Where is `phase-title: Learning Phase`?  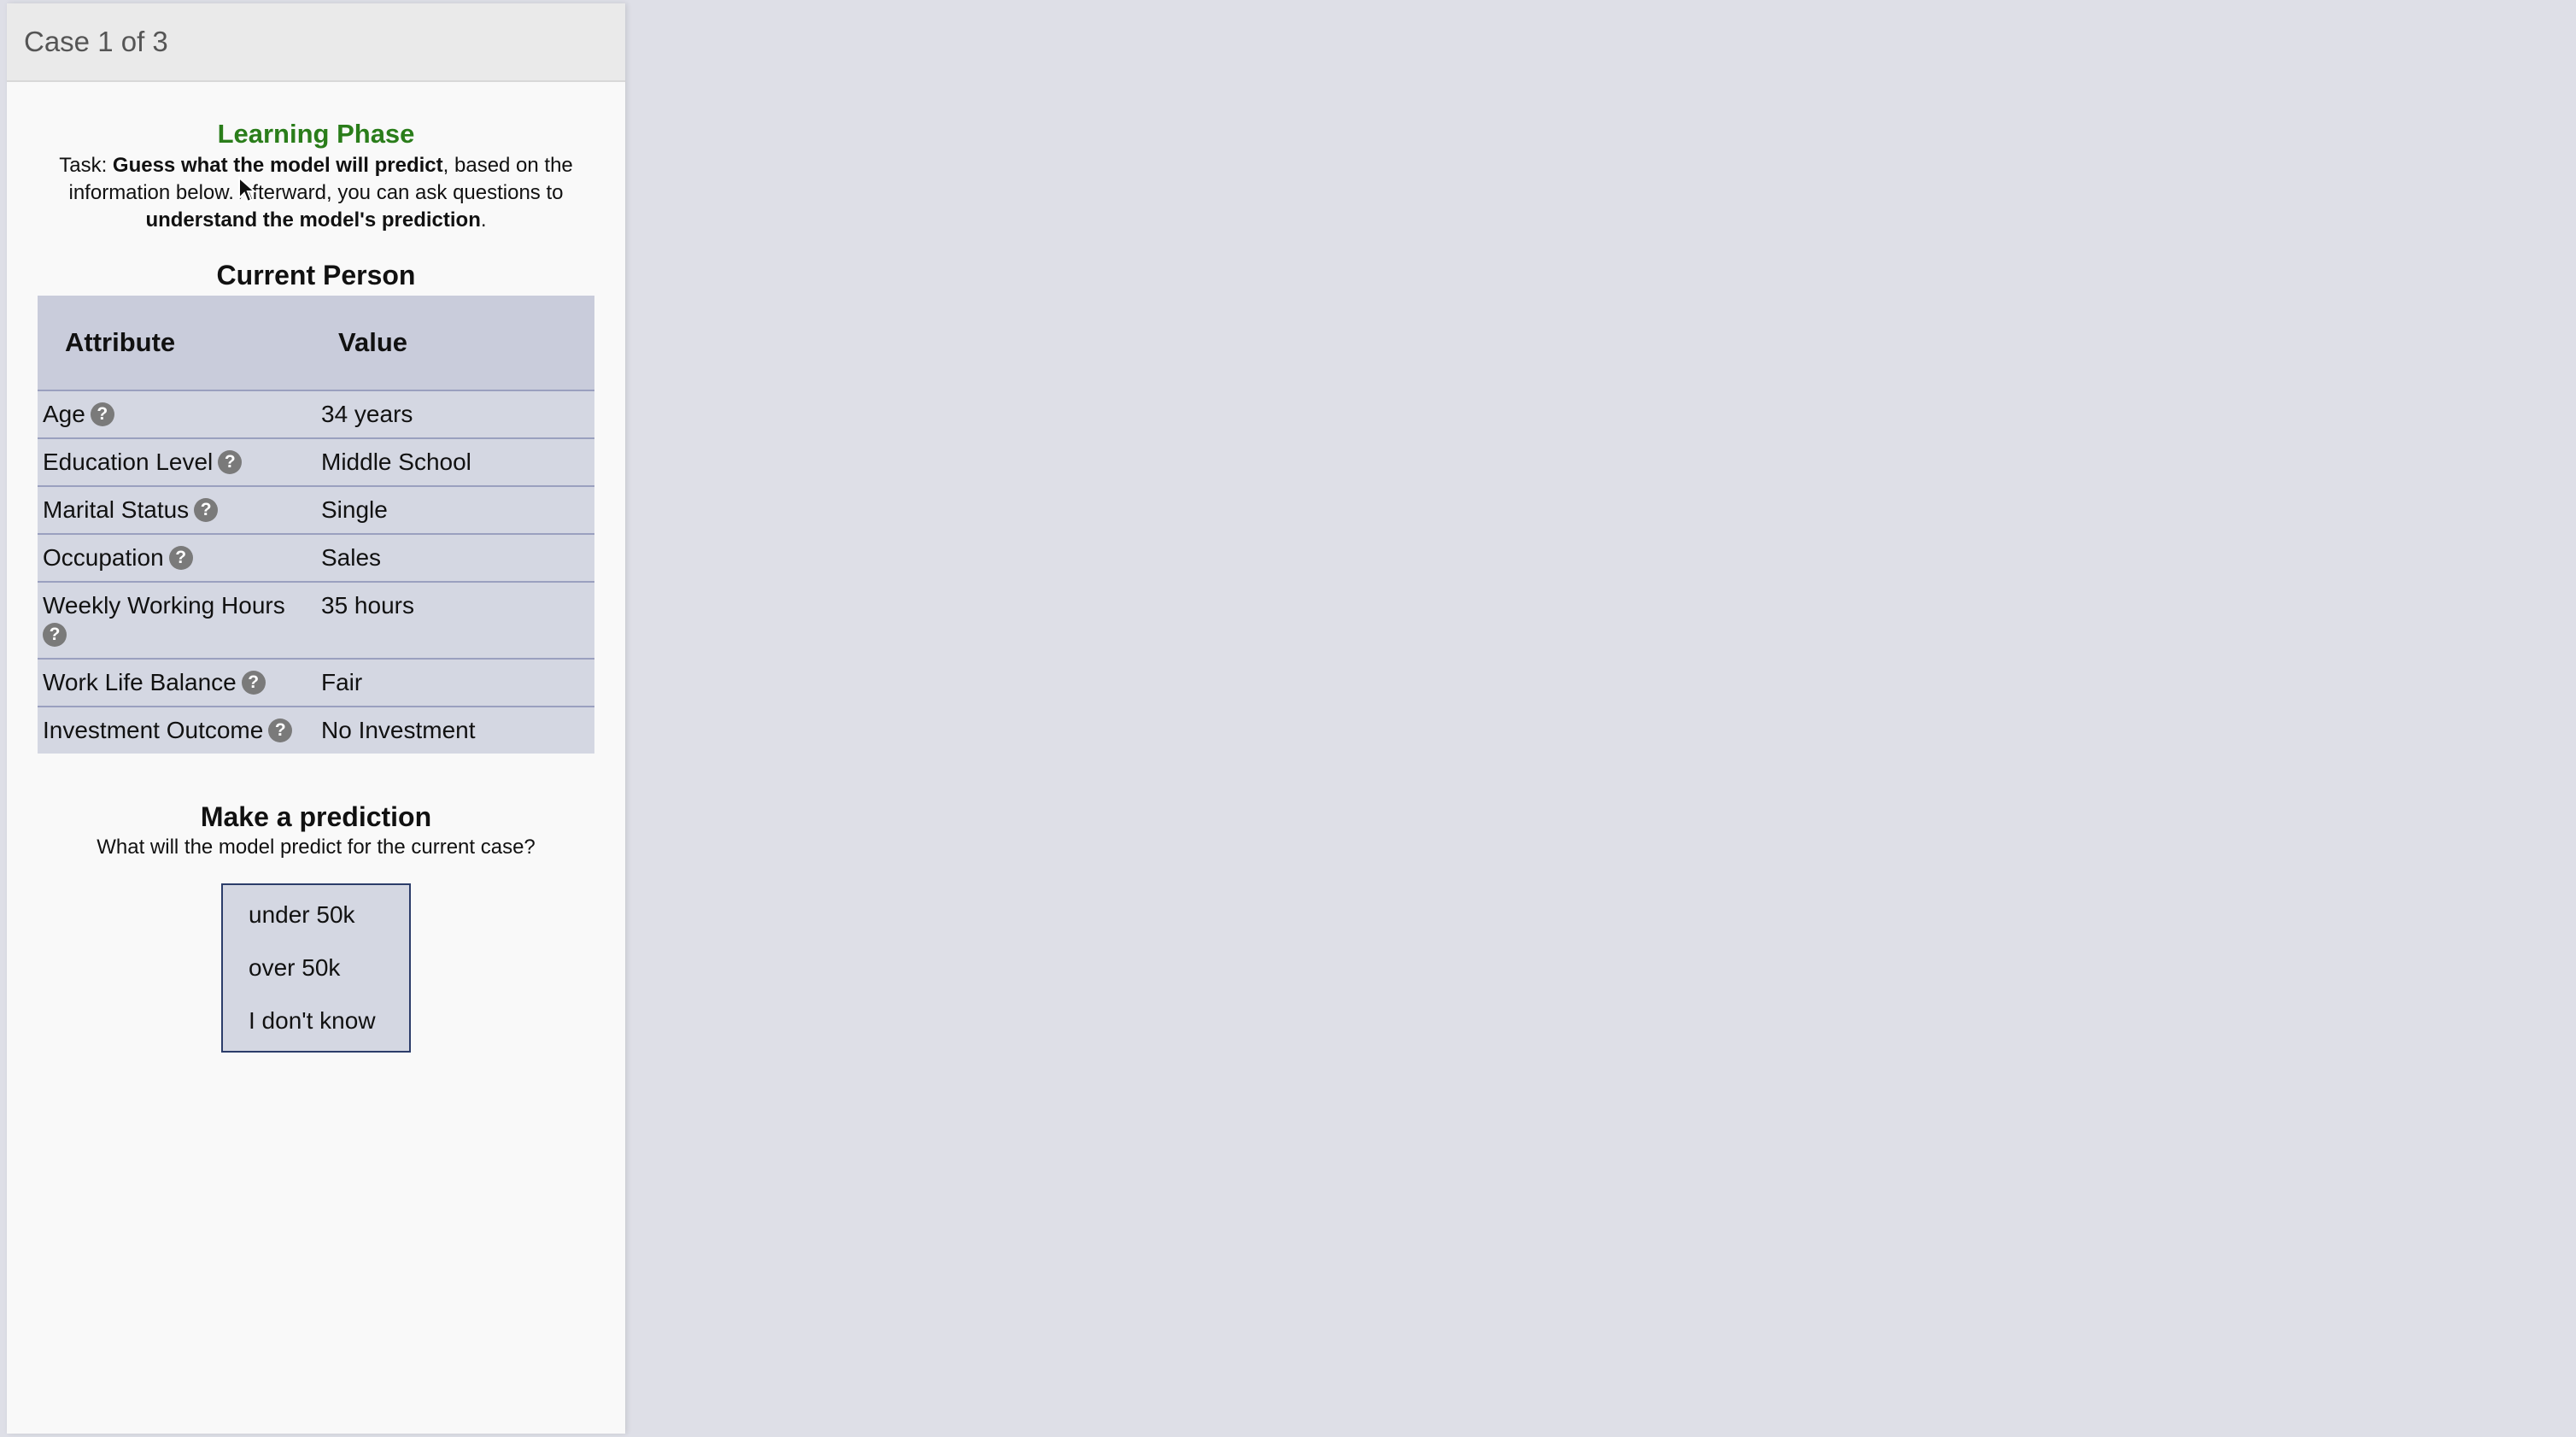
phase-title: Learning Phase is located at coordinates (316, 134).